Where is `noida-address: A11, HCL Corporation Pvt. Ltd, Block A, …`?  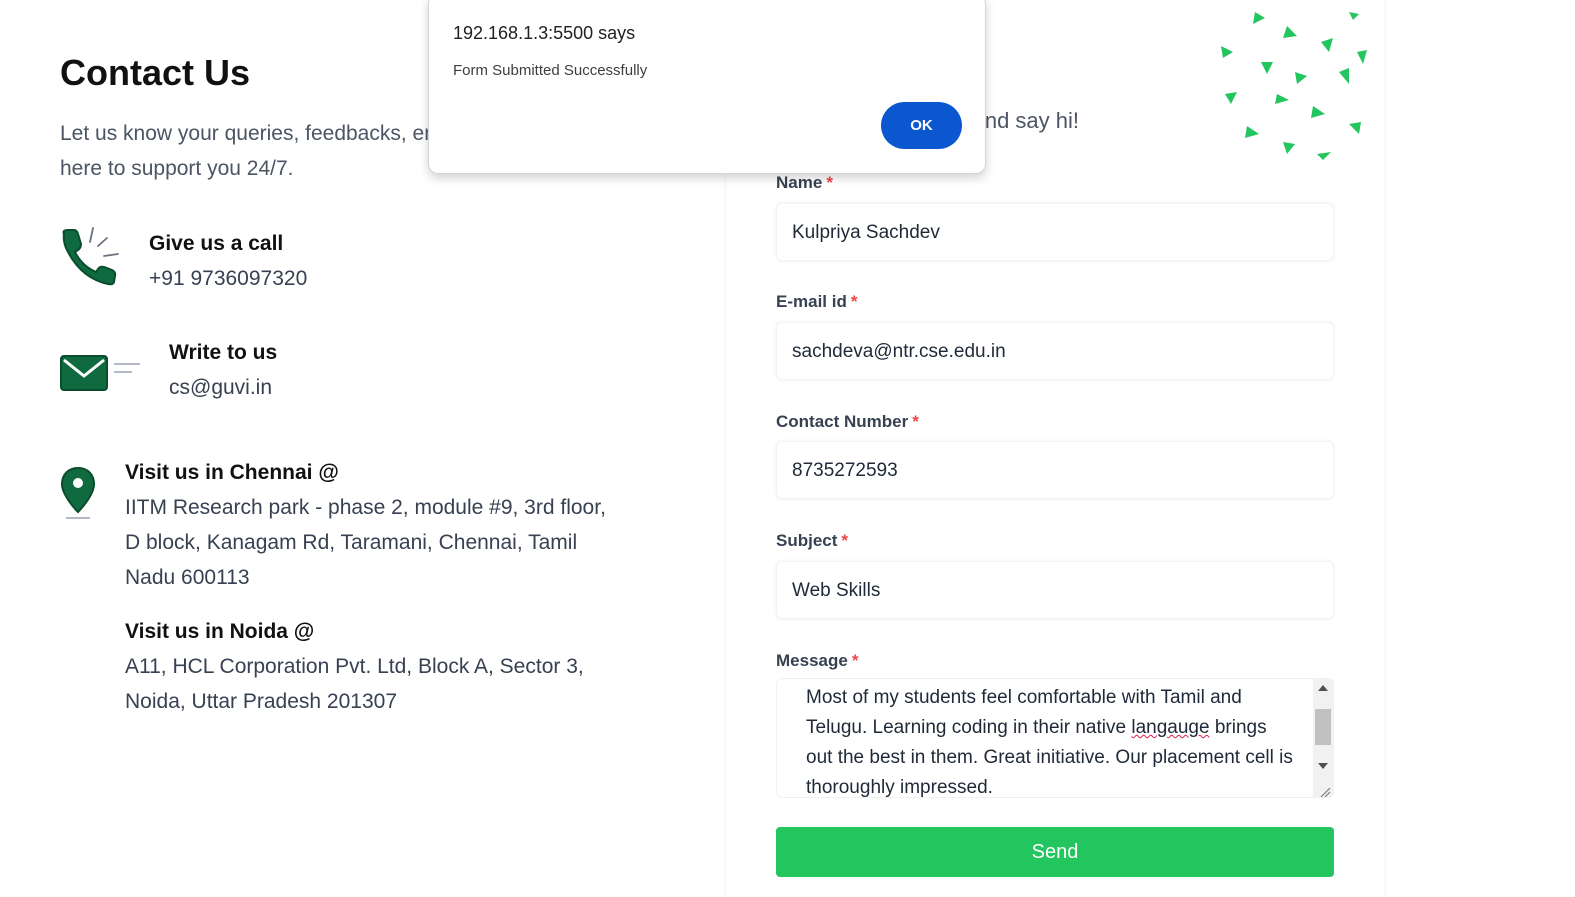
noida-address: A11, HCL Corporation Pvt. Ltd, Block A, … is located at coordinates (354, 684).